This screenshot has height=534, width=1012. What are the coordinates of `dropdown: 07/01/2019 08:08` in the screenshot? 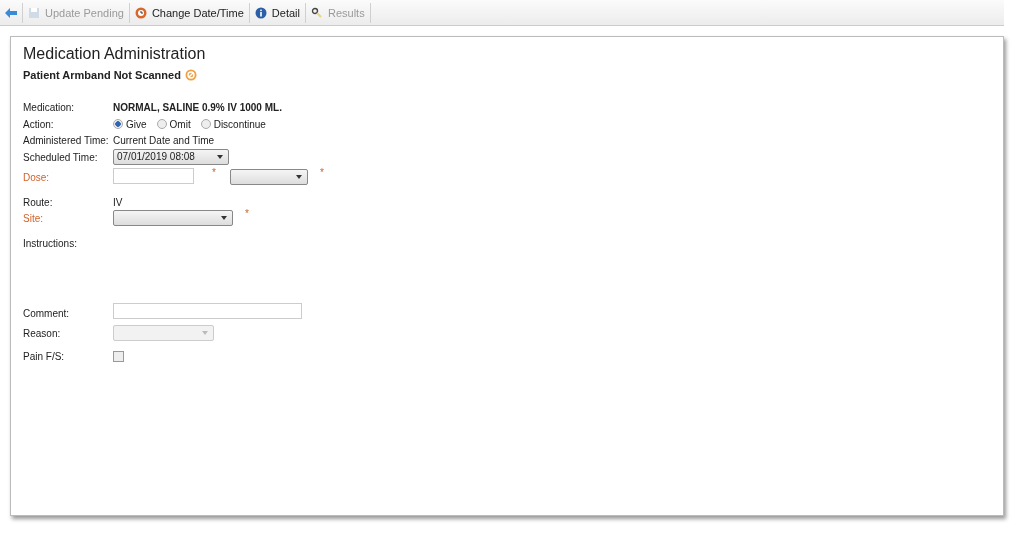 It's located at (171, 156).